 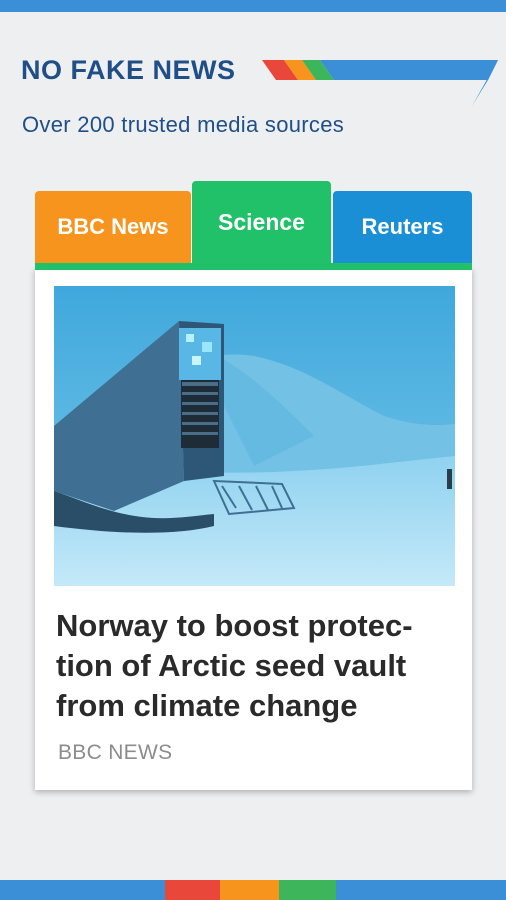 What do you see at coordinates (253, 890) in the screenshot?
I see `bottom-accent-bar` at bounding box center [253, 890].